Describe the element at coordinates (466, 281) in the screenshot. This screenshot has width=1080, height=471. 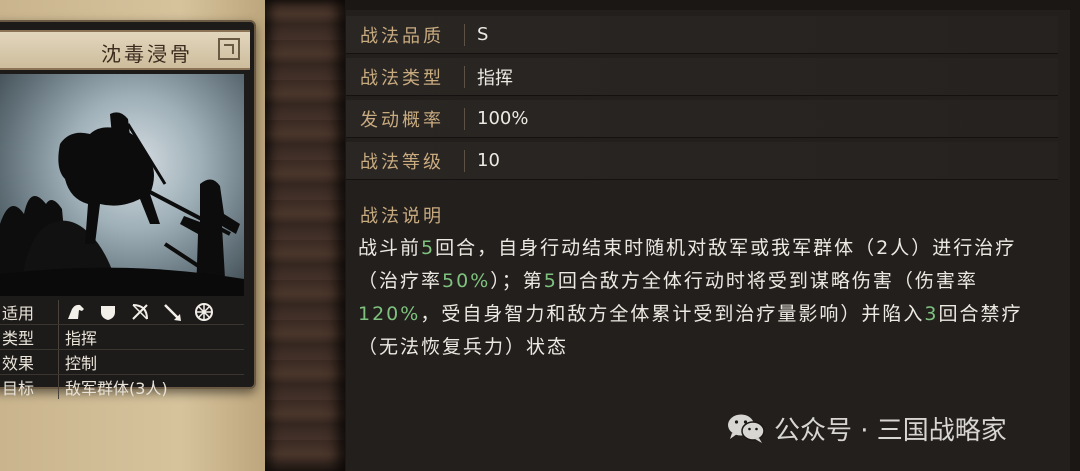
I see `description-highlight: 50%` at that location.